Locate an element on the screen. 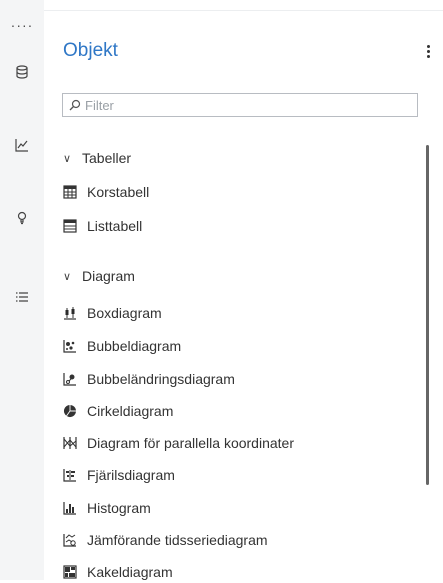 The width and height of the screenshot is (443, 583). group-label: Diagram is located at coordinates (108, 276).